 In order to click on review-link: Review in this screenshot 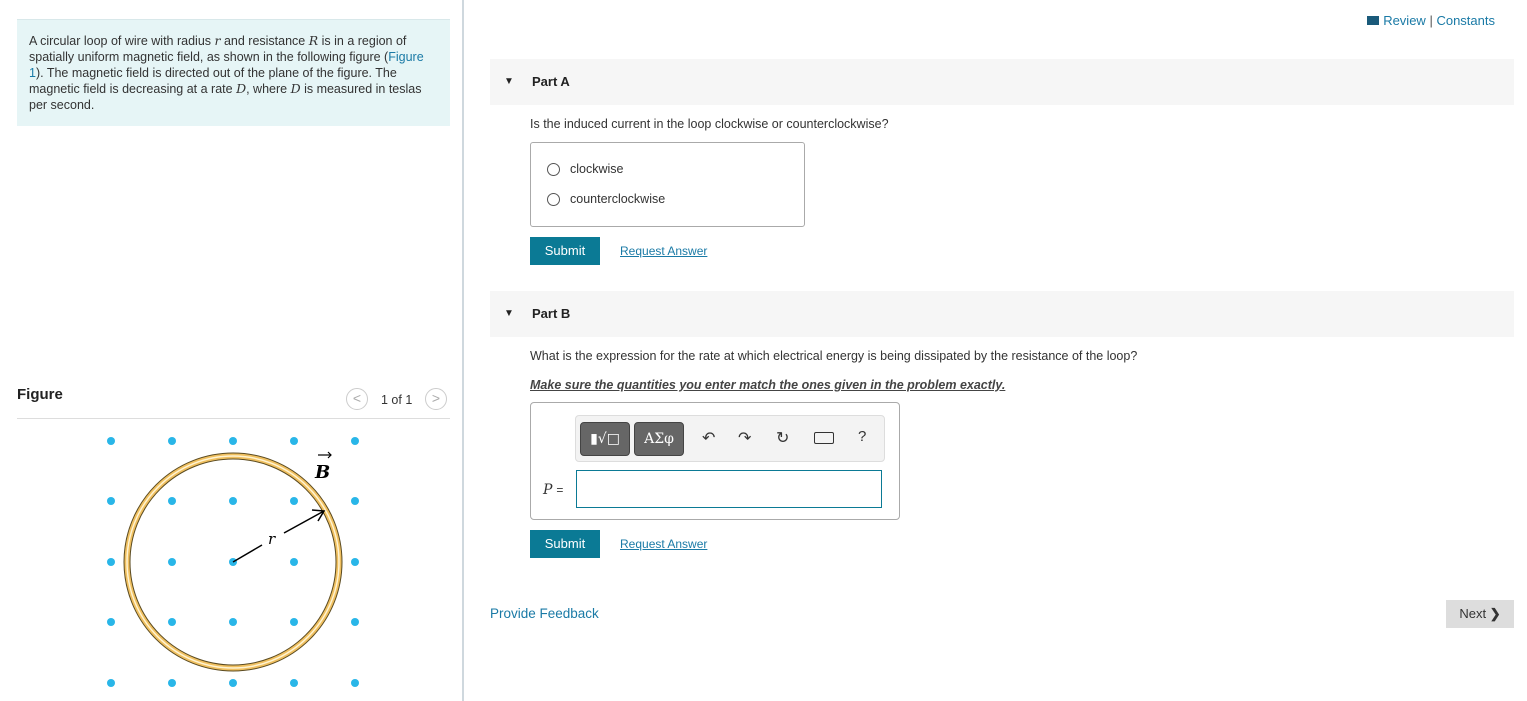, I will do `click(1404, 20)`.